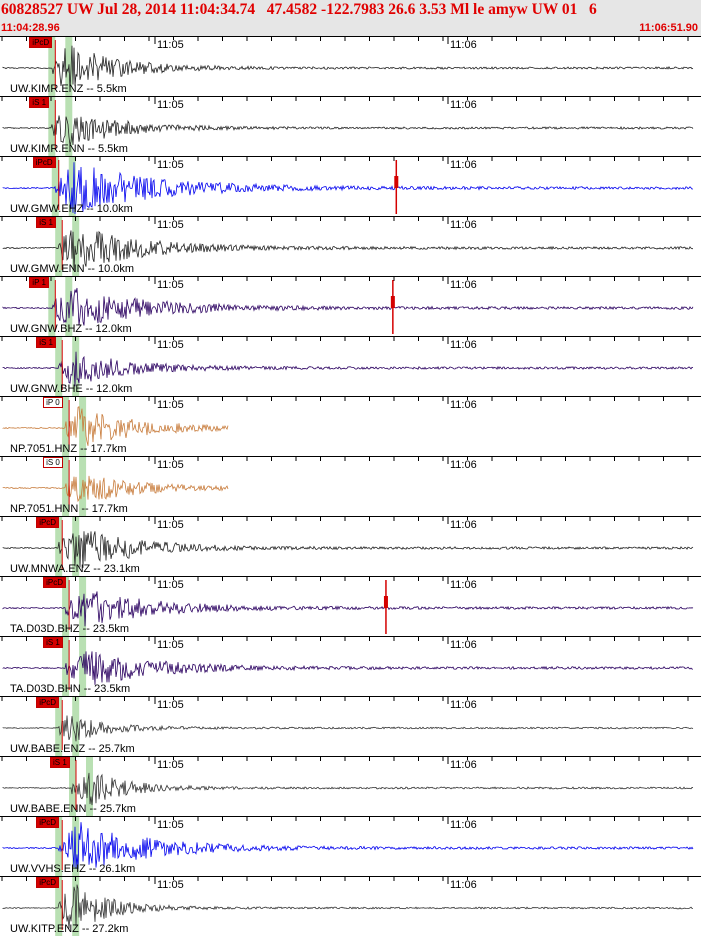 This screenshot has width=701, height=938. I want to click on channel-panel: 11:05 11:06 iPcD UW.VVHS.EHZ -- 26.1km, so click(350, 846).